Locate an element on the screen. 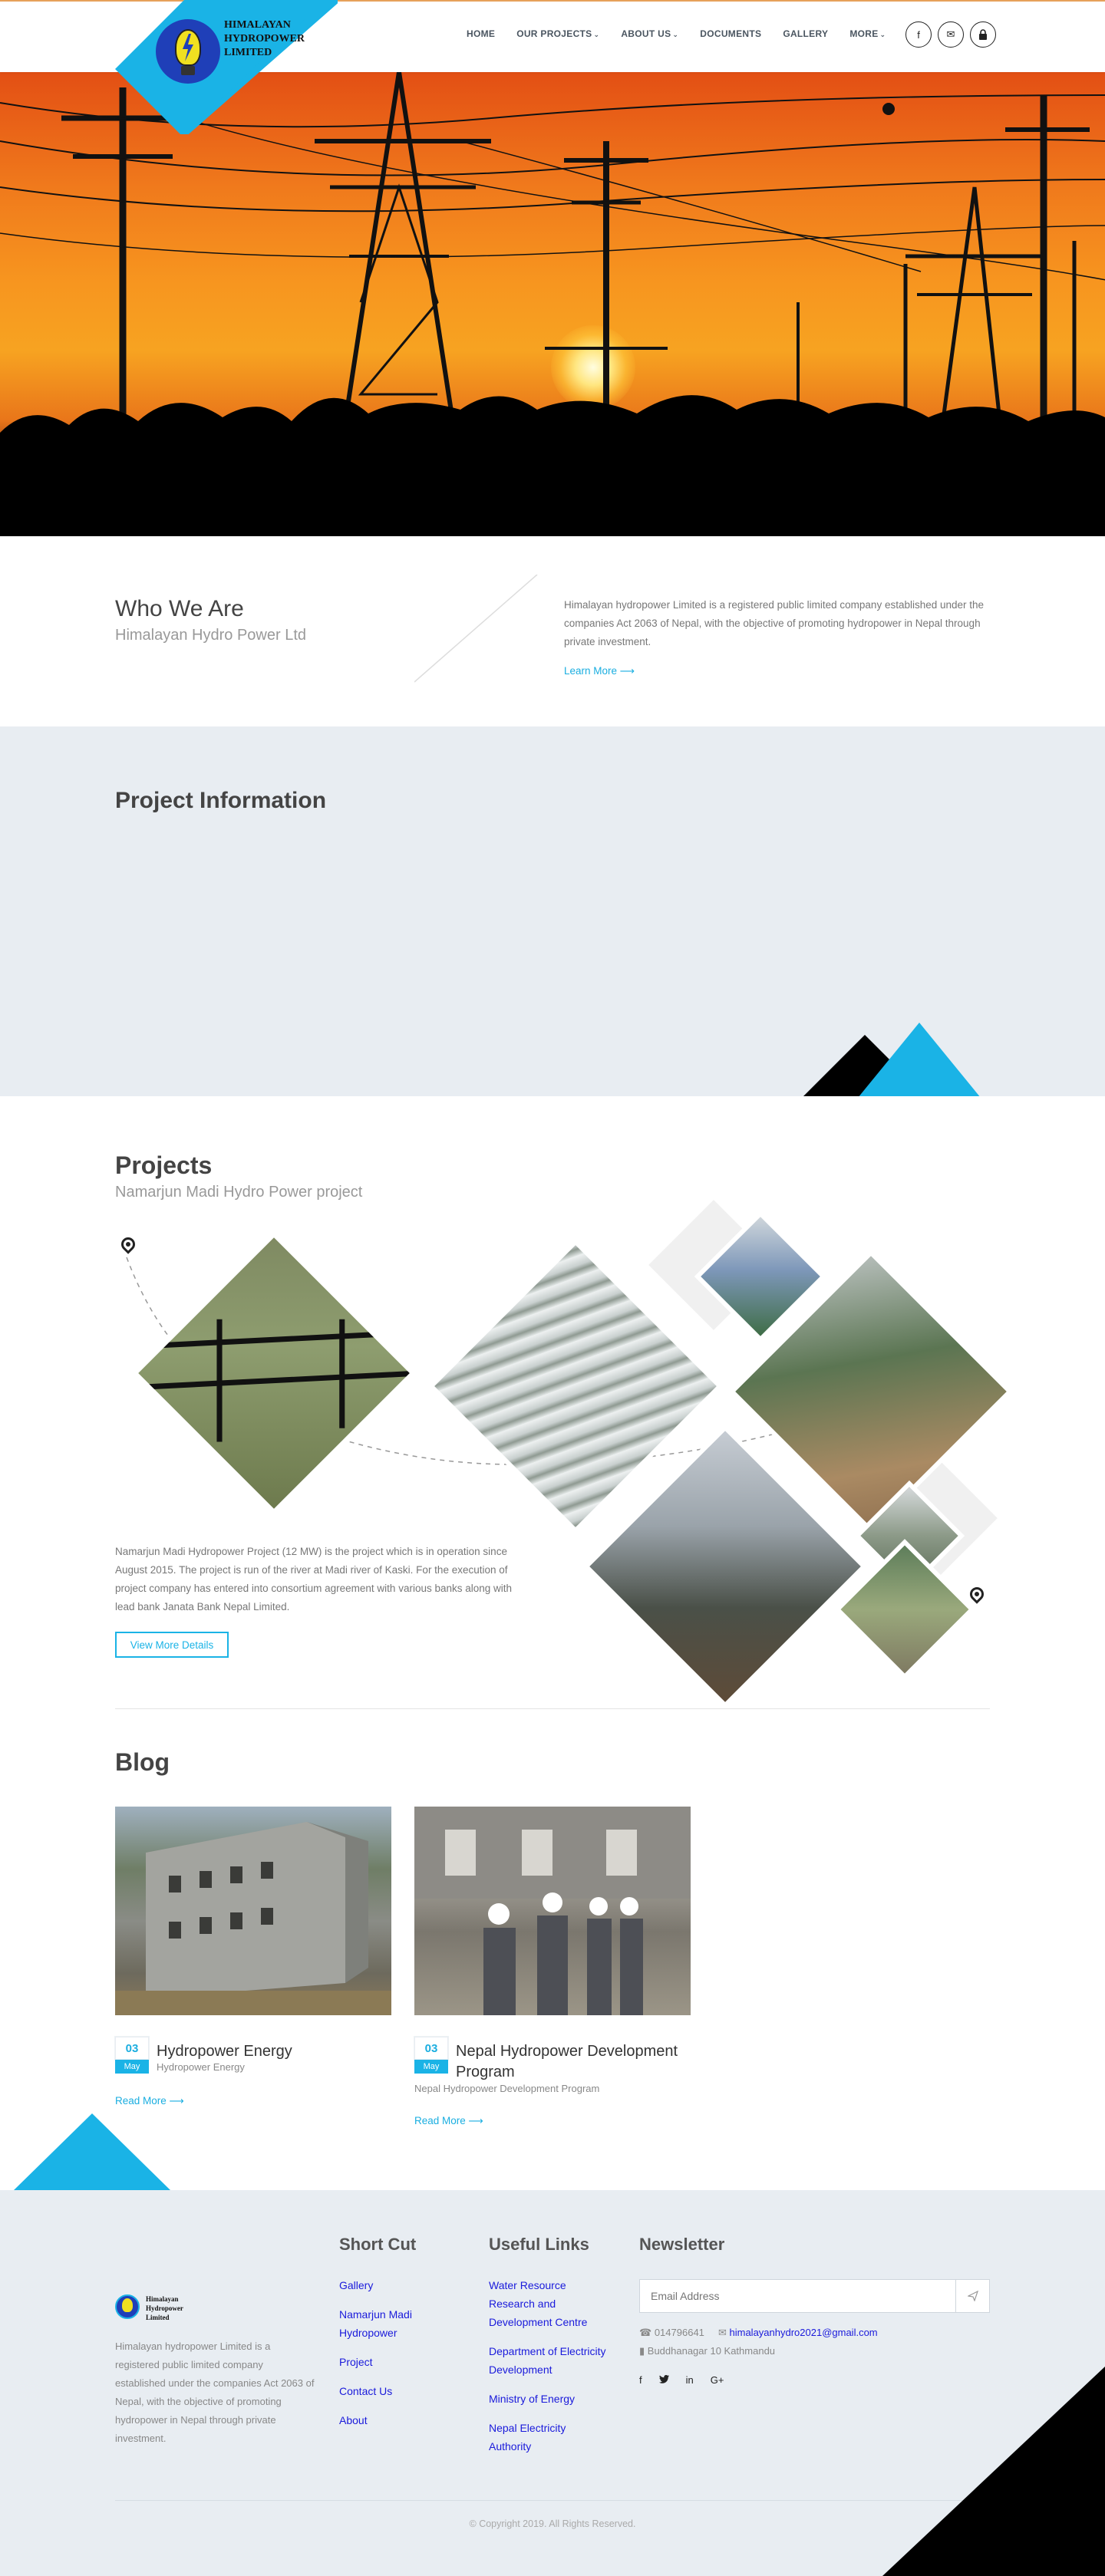 The image size is (1105, 2576). who-subtitle: Himalayan Hydro Power Ltd is located at coordinates (210, 635).